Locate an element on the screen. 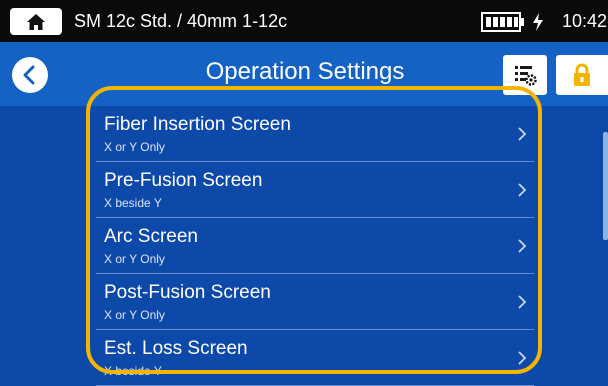  lightning-icon is located at coordinates (538, 22).